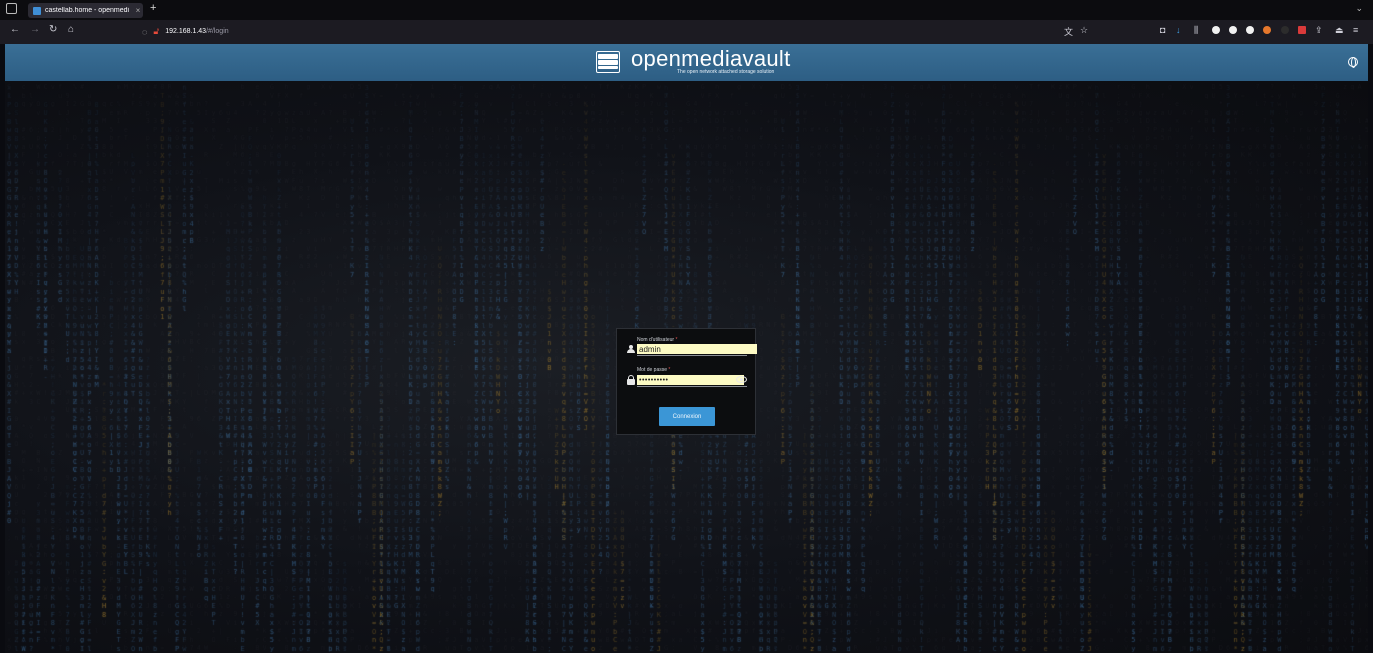 The width and height of the screenshot is (1373, 653). What do you see at coordinates (153, 8) in the screenshot?
I see `new-tab-button: +` at bounding box center [153, 8].